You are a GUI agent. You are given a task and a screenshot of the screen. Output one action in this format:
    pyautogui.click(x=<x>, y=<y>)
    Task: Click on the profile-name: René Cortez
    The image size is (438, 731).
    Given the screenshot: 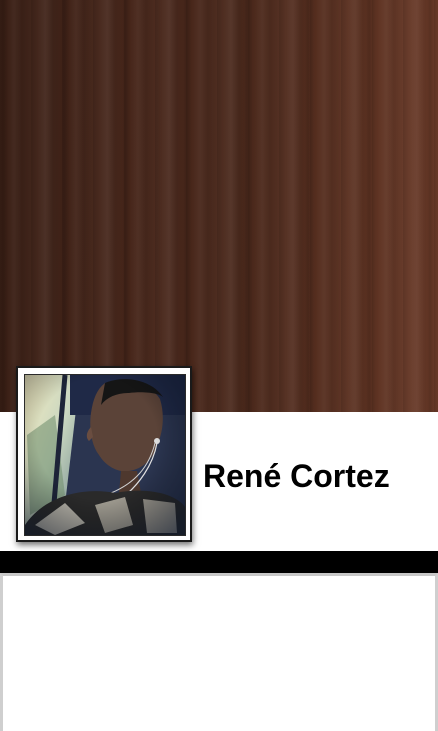 What is the action you would take?
    pyautogui.click(x=296, y=476)
    